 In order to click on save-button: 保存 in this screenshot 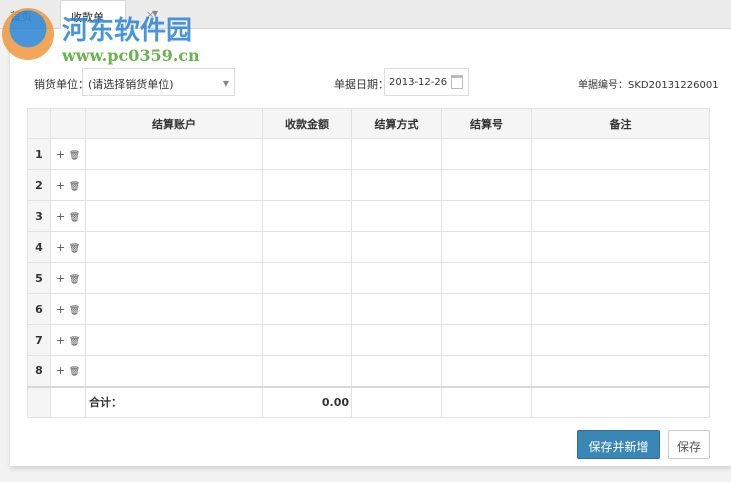, I will do `click(689, 444)`.